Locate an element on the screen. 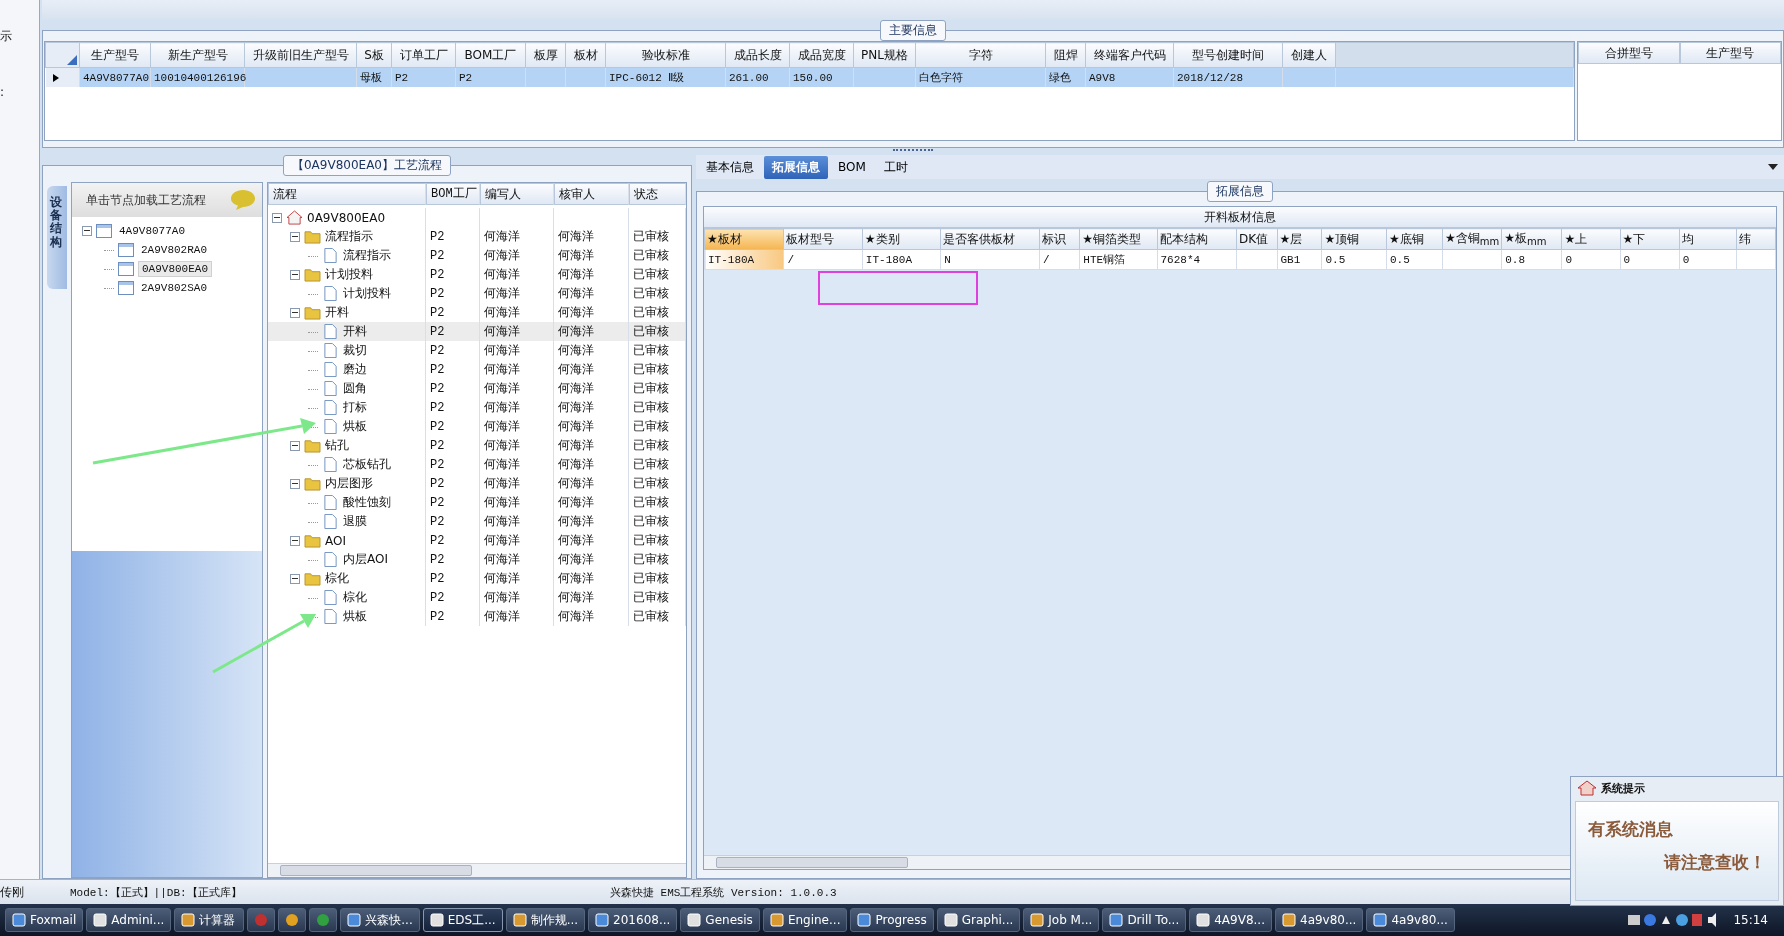 The image size is (1784, 936). column-header: ★类别 is located at coordinates (901, 239).